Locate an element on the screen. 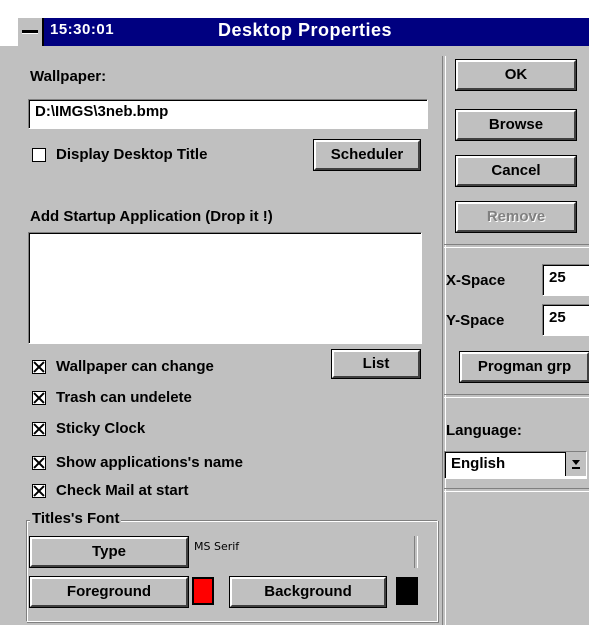 The image size is (589, 625). foreground-color-button-label: Foreground is located at coordinates (109, 591).